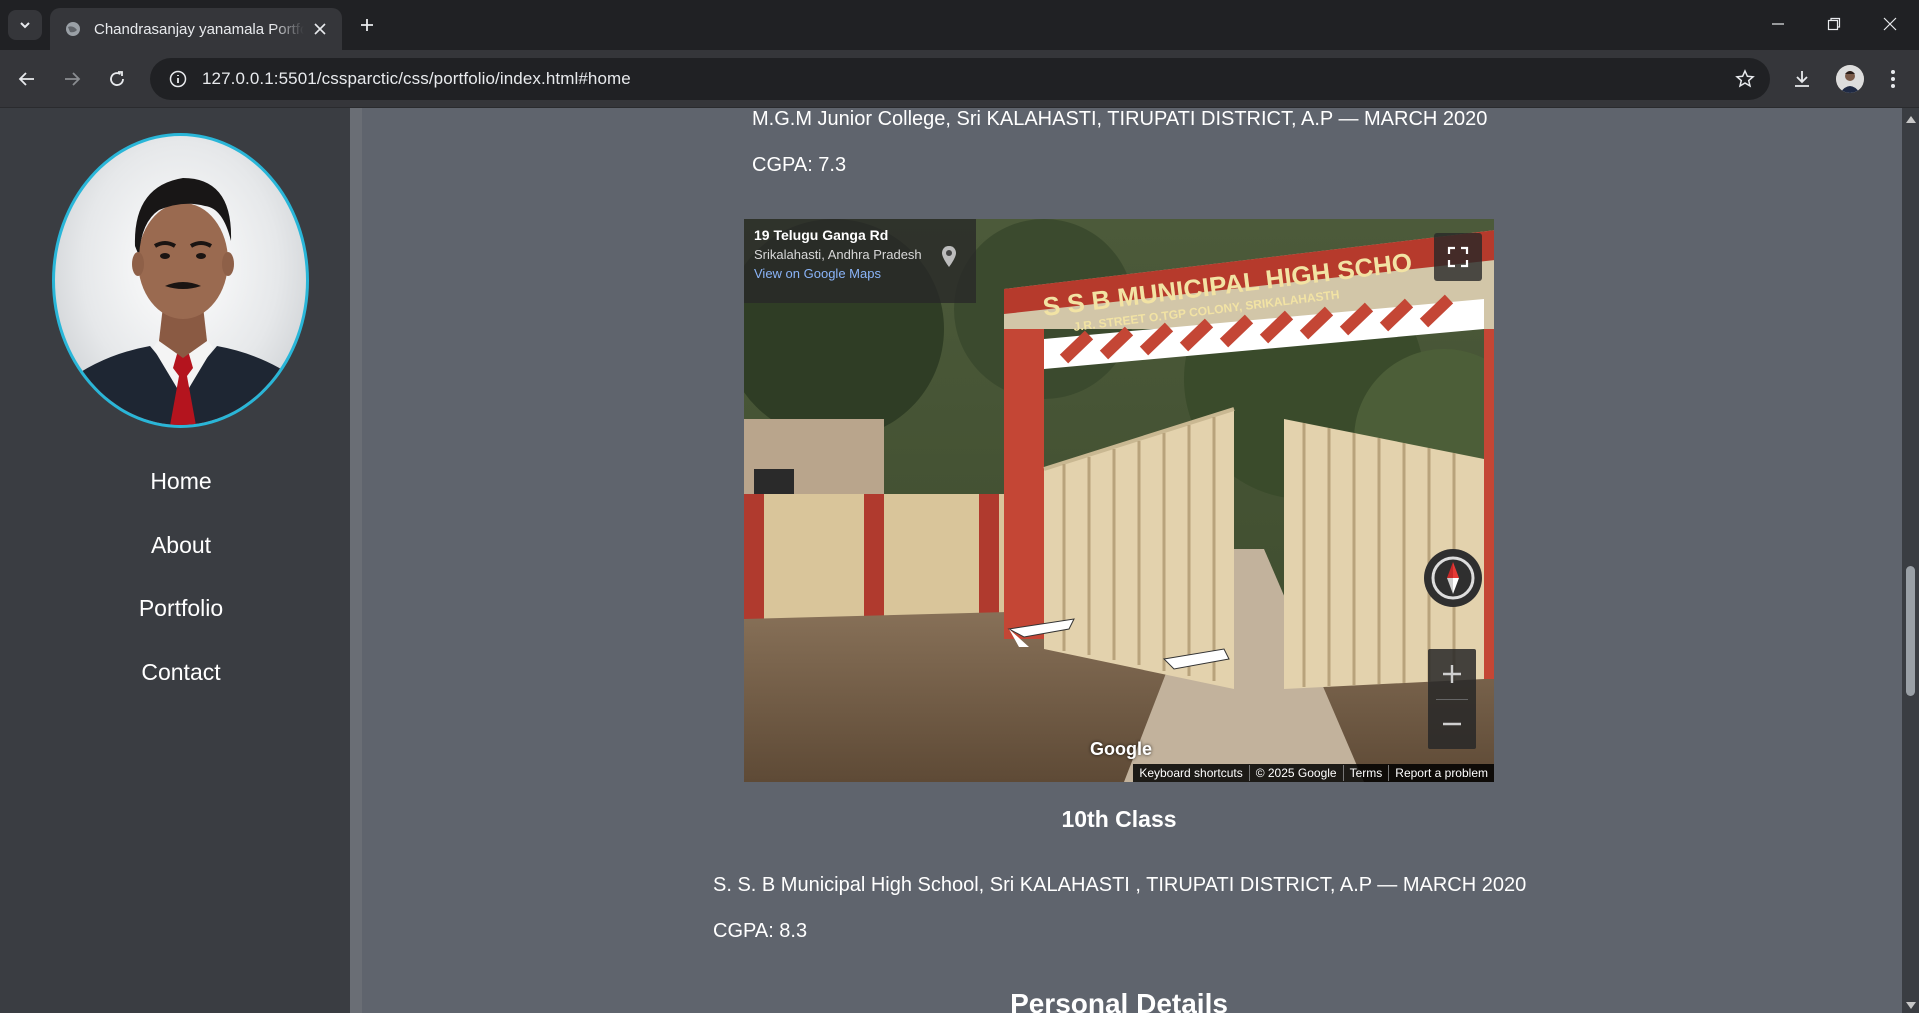 This screenshot has height=1013, width=1919. I want to click on zoom-in-icon, so click(1452, 674).